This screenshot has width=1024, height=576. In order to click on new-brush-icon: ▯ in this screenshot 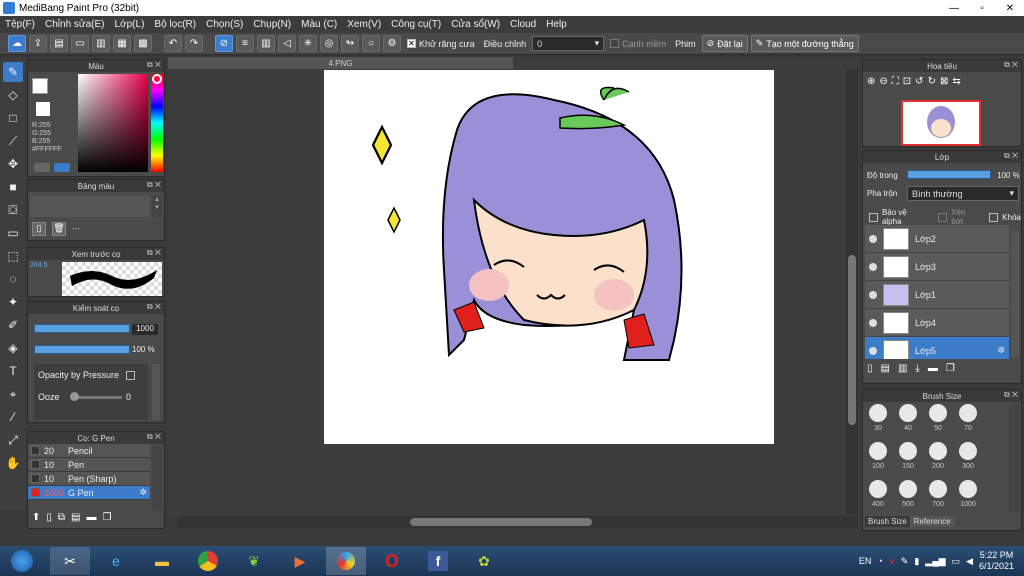, I will do `click(49, 517)`.